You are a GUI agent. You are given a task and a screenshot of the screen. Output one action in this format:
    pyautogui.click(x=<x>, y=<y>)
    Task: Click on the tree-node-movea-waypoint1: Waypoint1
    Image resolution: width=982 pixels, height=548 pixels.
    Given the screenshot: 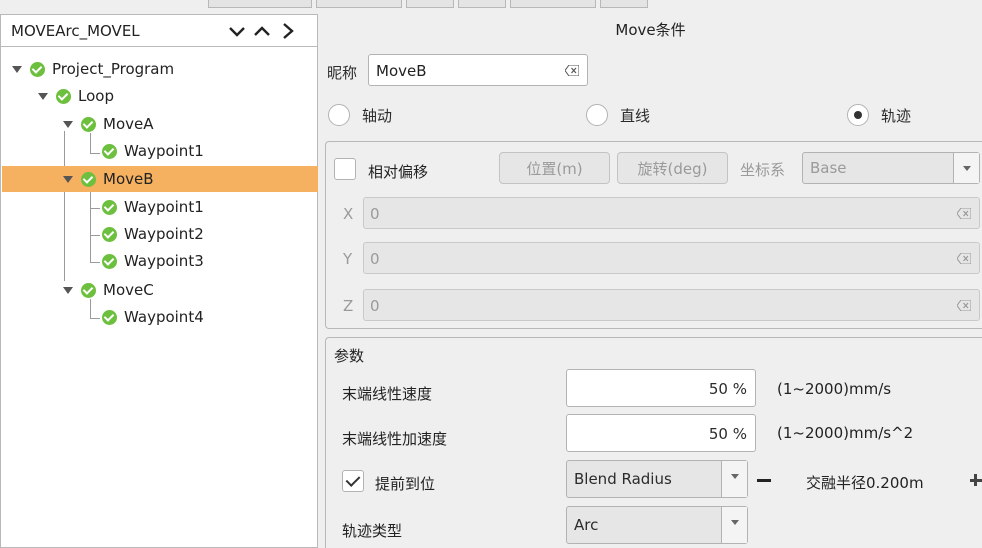 What is the action you would take?
    pyautogui.click(x=153, y=151)
    